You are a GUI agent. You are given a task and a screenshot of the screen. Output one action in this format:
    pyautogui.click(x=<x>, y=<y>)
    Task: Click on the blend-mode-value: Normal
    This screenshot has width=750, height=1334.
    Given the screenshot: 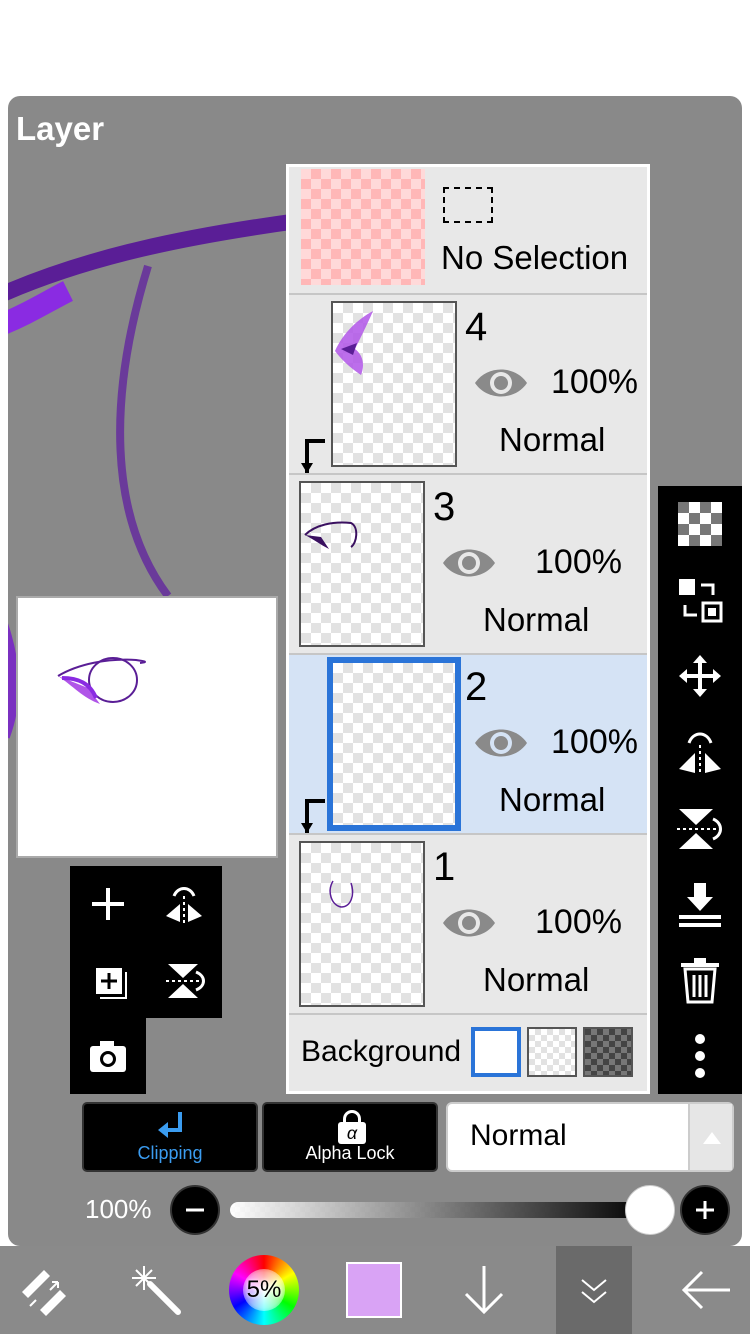 What is the action you would take?
    pyautogui.click(x=518, y=1135)
    